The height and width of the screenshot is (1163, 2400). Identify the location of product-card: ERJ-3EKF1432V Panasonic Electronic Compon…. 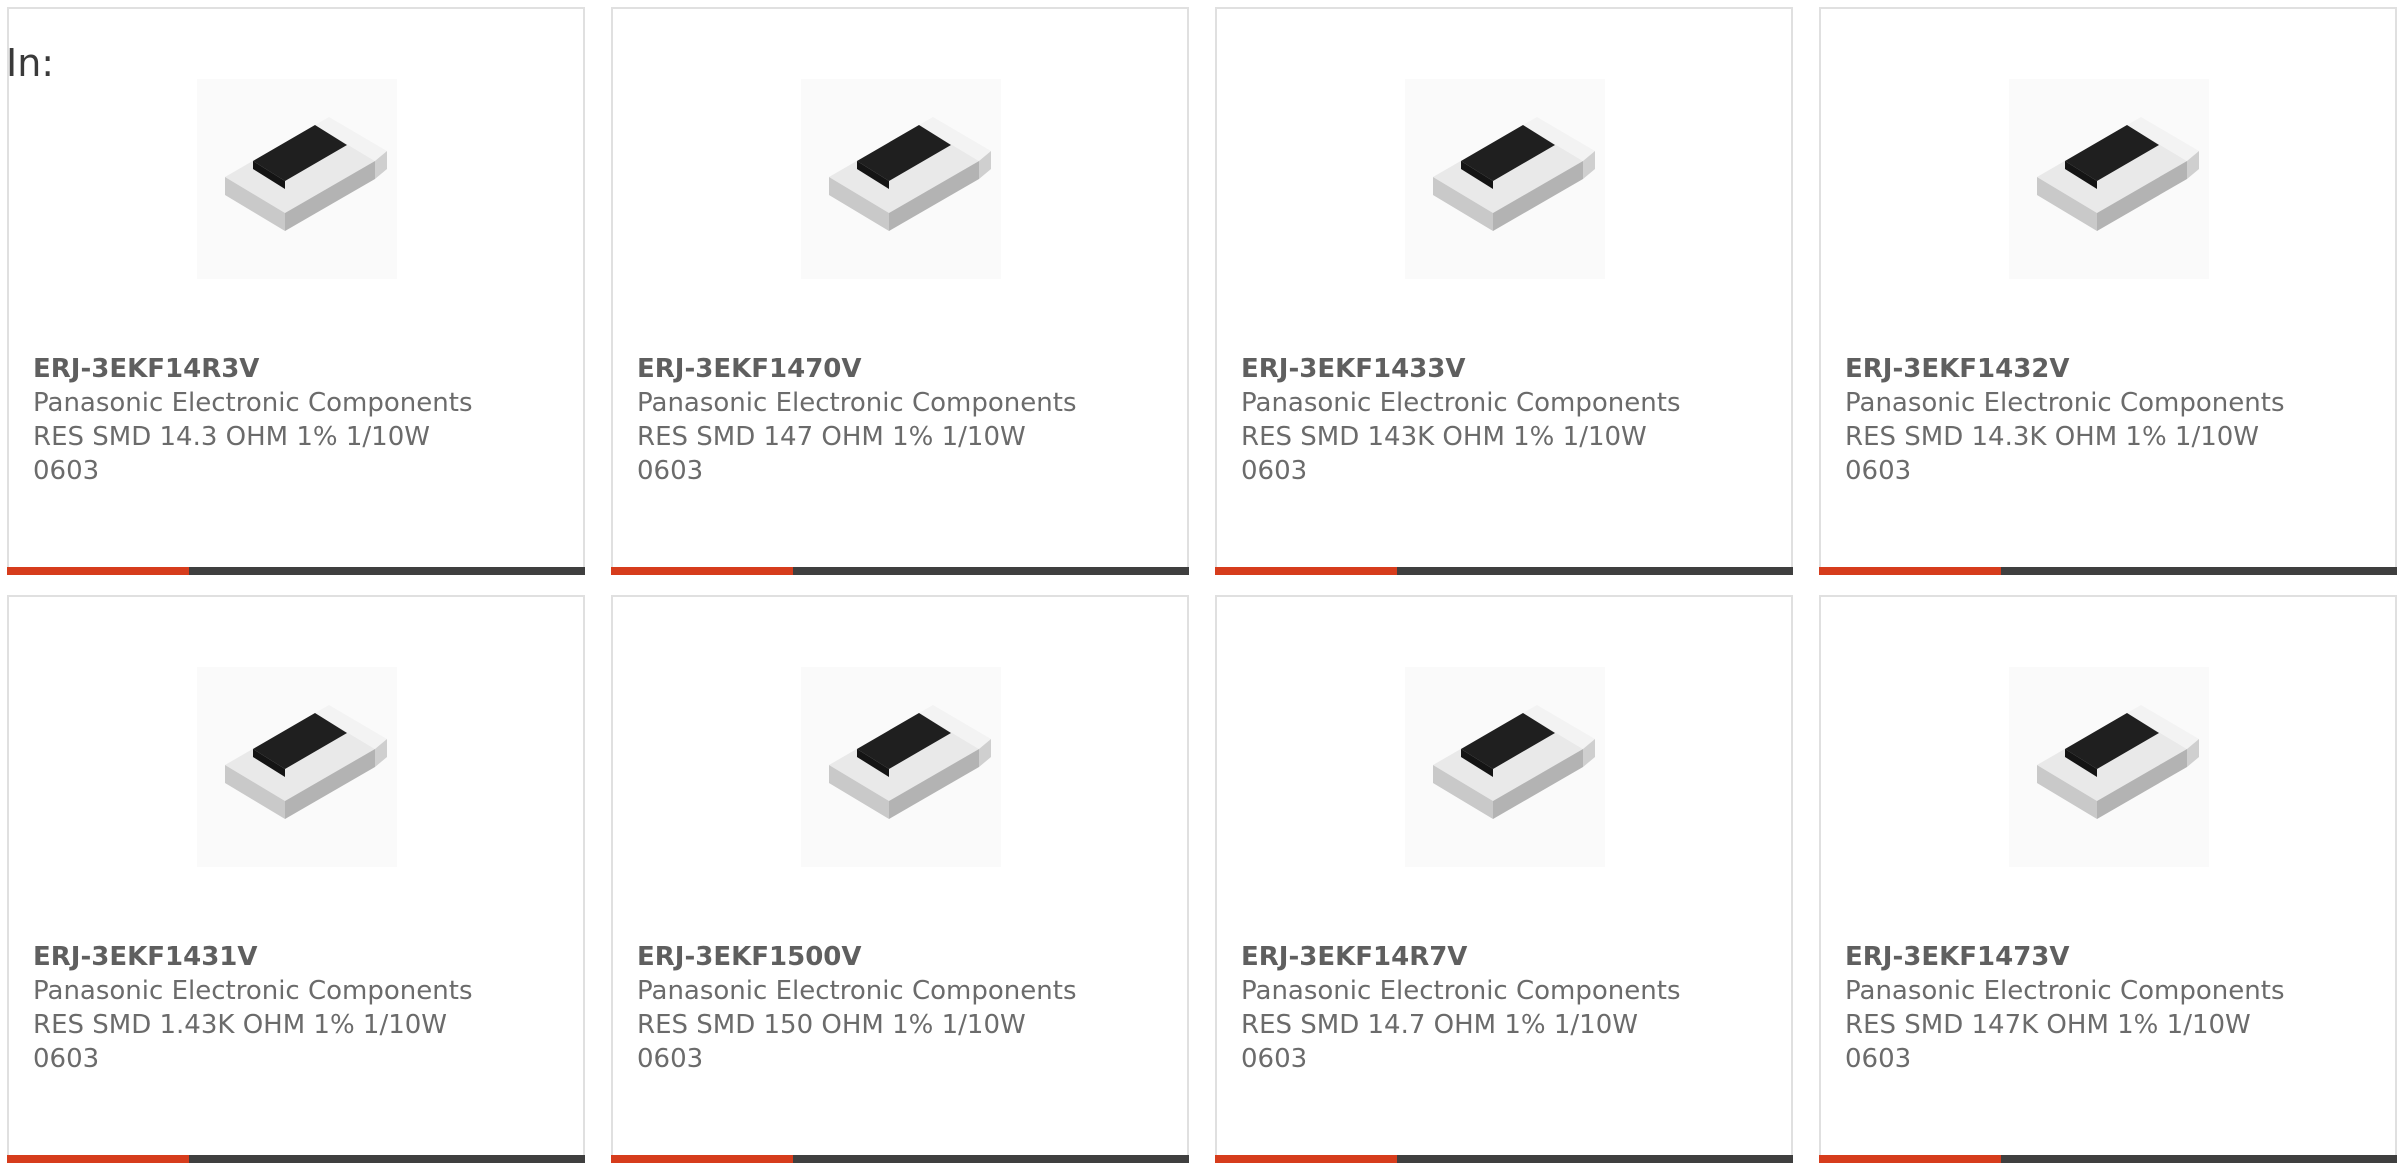
(2108, 291).